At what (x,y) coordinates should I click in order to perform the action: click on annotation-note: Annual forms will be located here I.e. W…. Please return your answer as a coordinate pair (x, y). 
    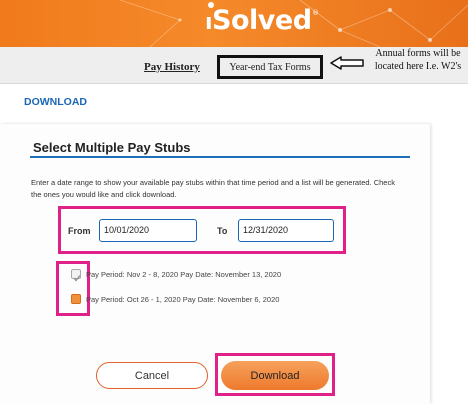
    Looking at the image, I should click on (418, 60).